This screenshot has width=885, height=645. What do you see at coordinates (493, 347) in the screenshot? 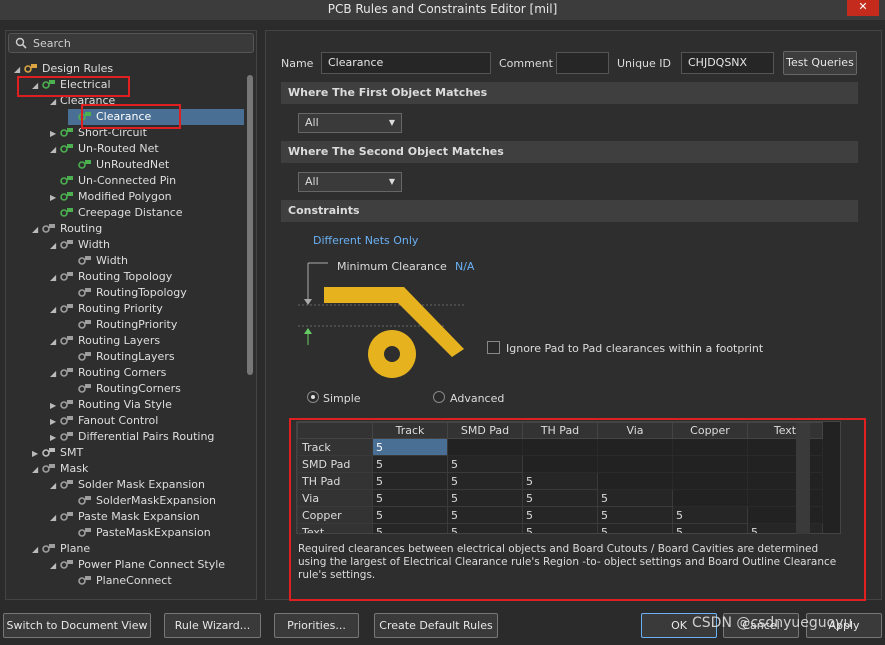
I see `ignore-pad-checkbox` at bounding box center [493, 347].